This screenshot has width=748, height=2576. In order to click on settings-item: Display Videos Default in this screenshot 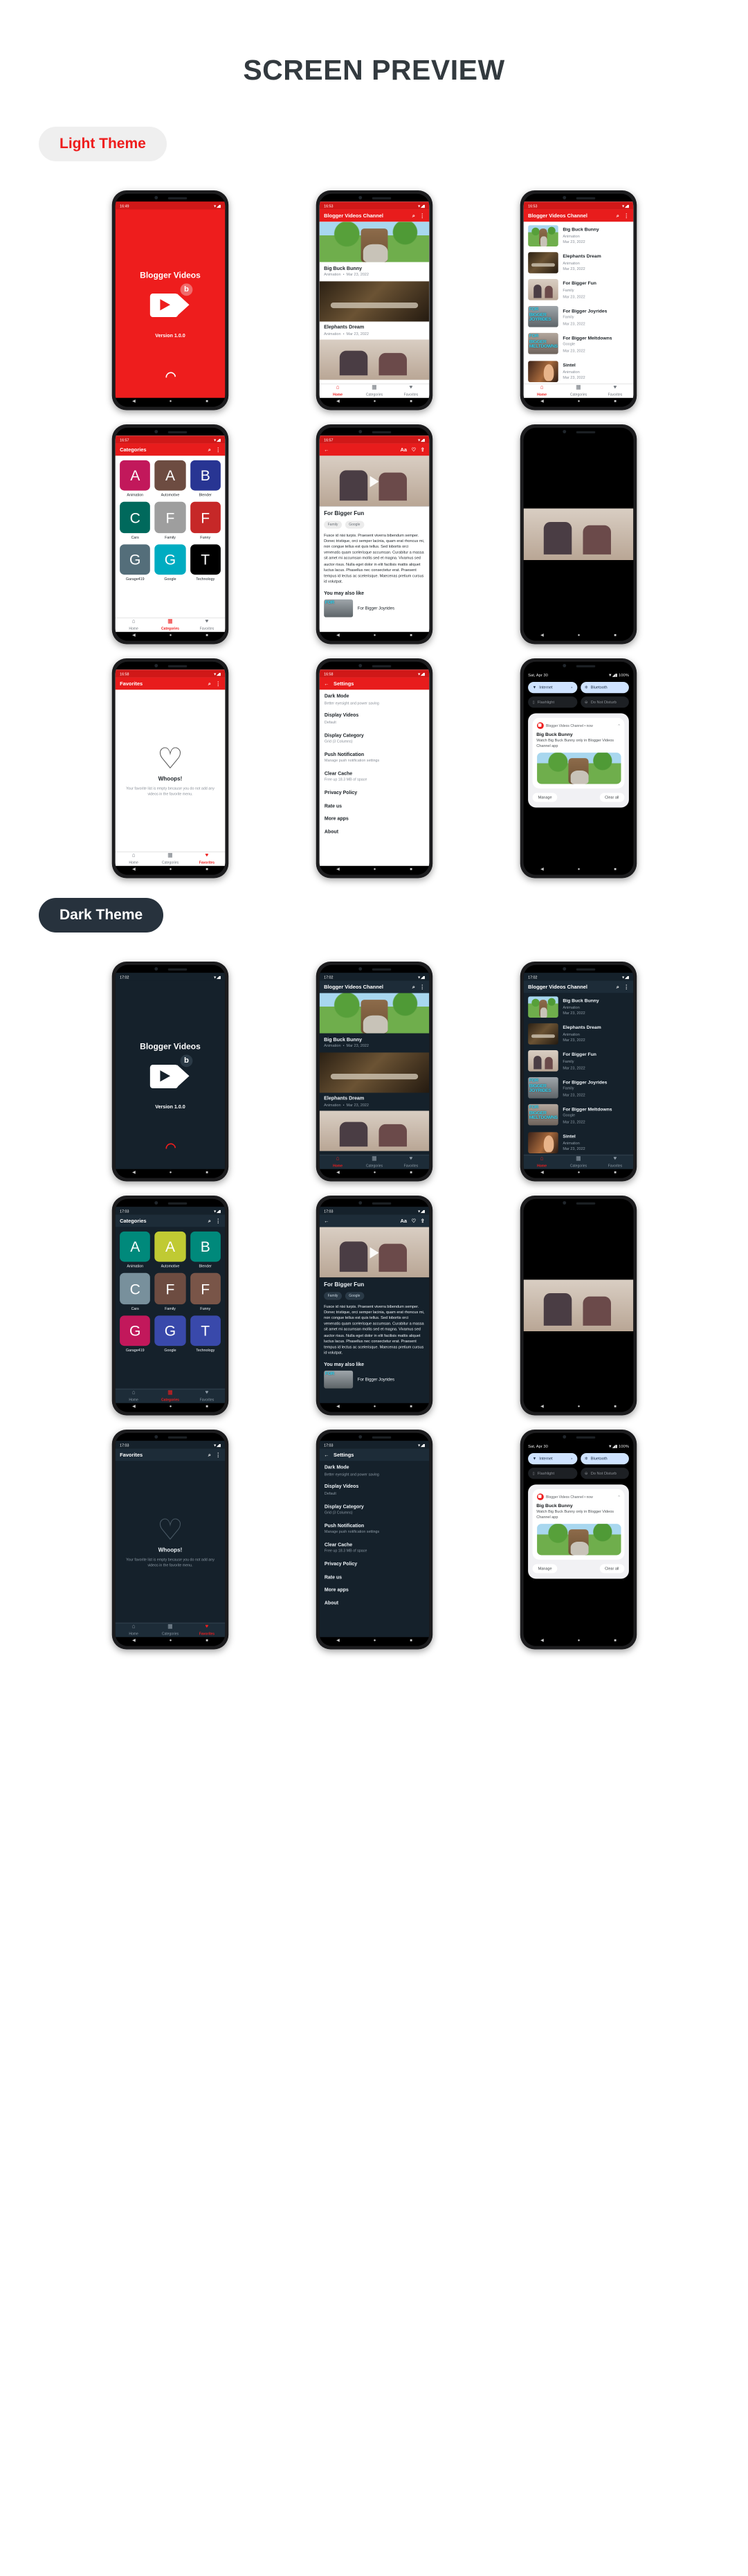, I will do `click(374, 718)`.